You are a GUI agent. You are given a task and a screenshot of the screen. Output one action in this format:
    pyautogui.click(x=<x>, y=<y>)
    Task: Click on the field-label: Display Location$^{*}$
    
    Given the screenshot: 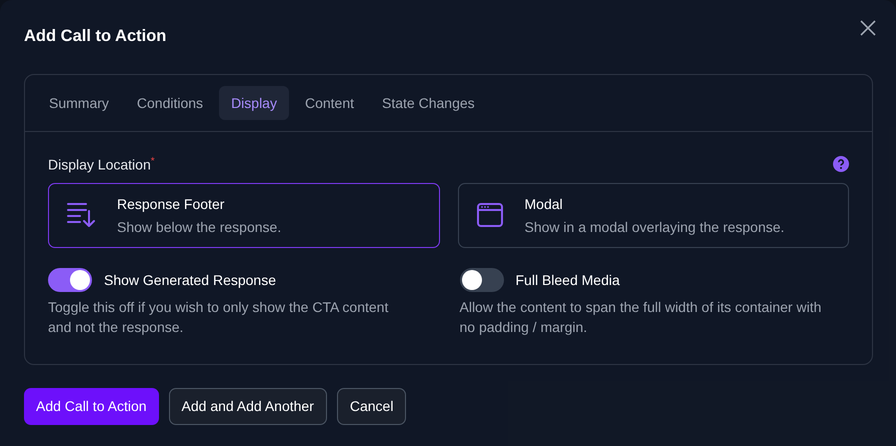 What is the action you would take?
    pyautogui.click(x=101, y=164)
    